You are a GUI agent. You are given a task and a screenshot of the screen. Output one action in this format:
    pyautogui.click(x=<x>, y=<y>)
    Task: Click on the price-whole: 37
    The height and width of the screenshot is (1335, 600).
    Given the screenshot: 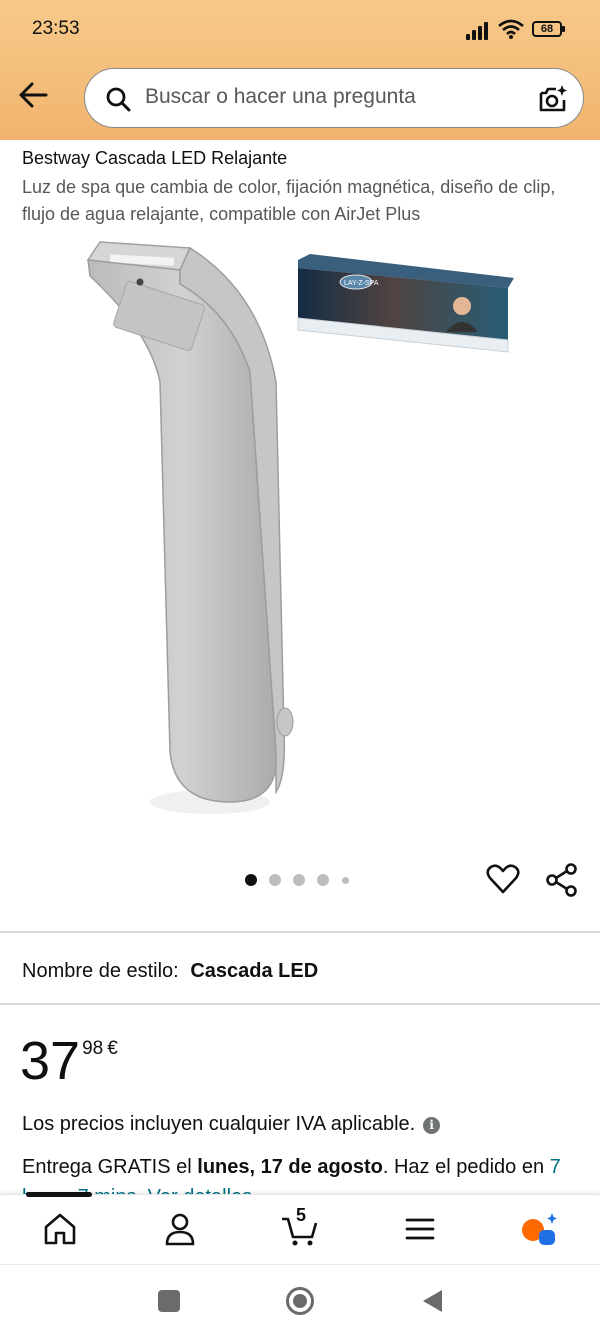 What is the action you would take?
    pyautogui.click(x=50, y=1061)
    